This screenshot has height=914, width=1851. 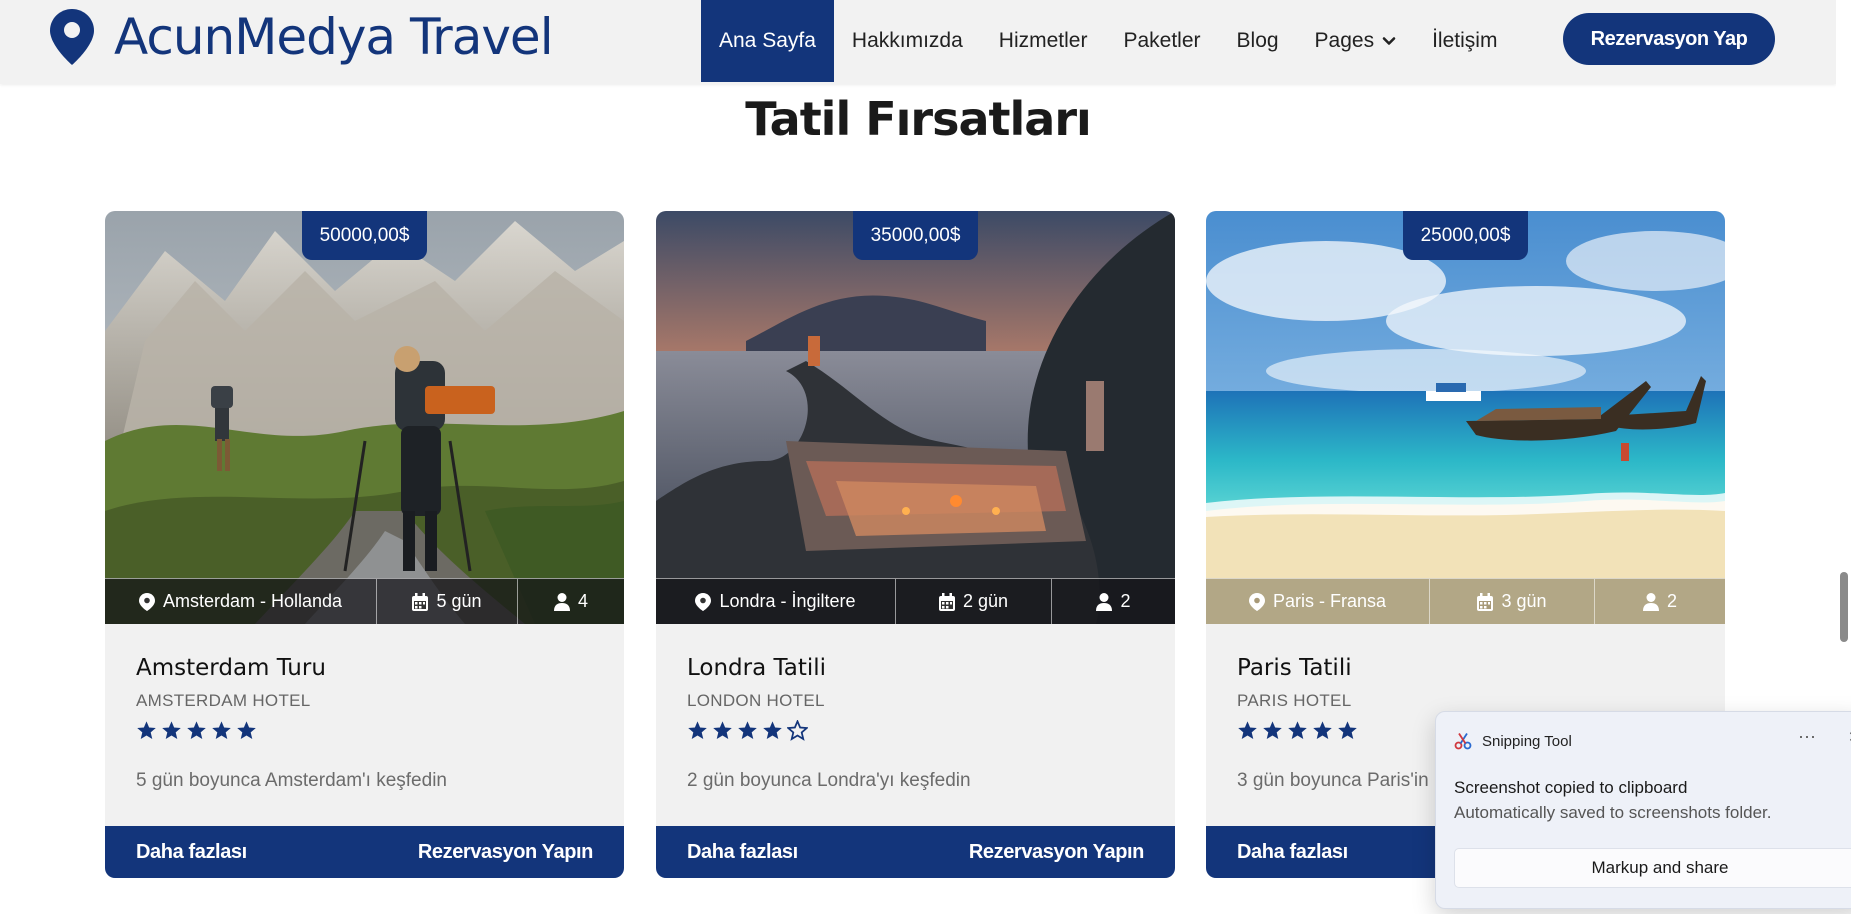 I want to click on location-cell: Londra - İngiltere, so click(x=776, y=601).